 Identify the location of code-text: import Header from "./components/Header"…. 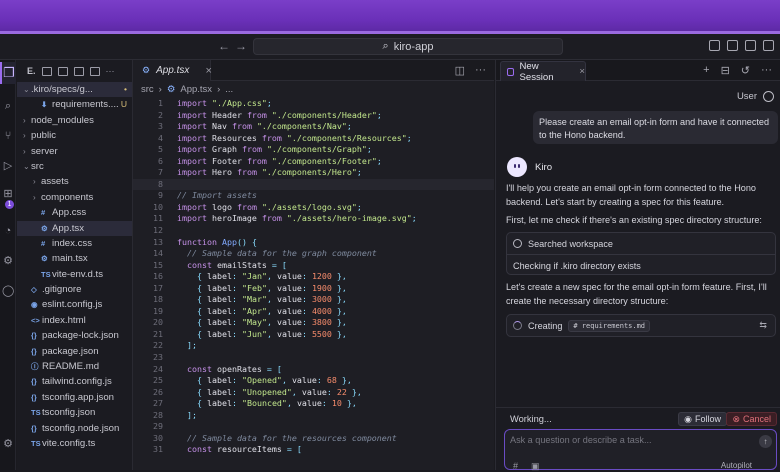
(272, 116).